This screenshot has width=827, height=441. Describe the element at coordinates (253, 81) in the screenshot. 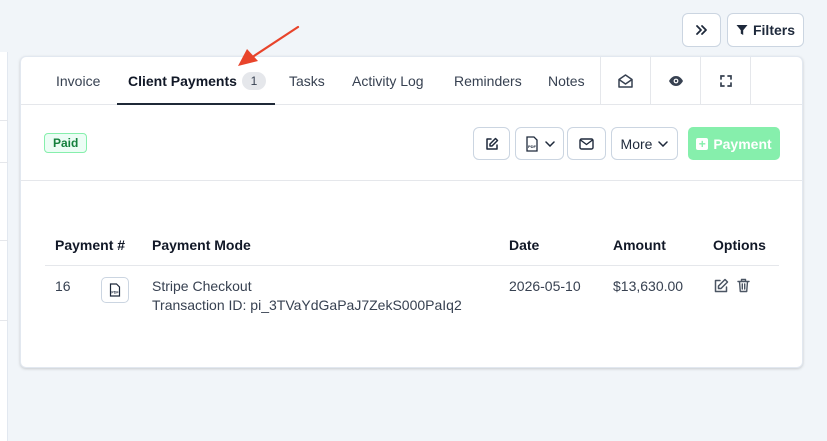

I see `tab-count-badge: 1` at that location.